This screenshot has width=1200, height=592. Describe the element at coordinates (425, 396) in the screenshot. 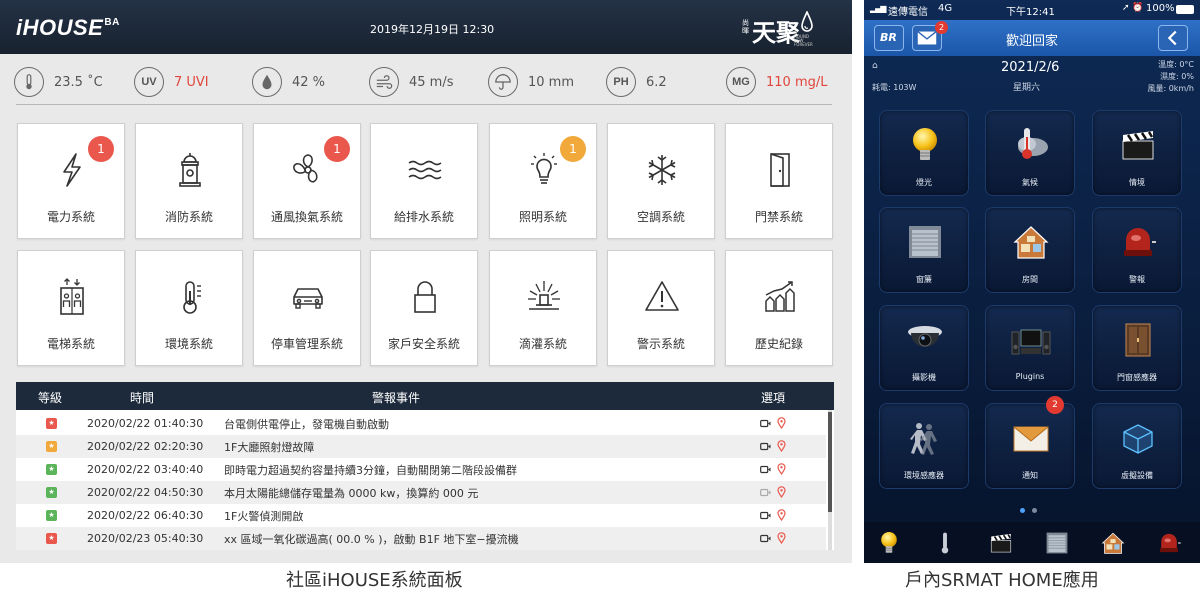

I see `alarm-table-header: 等級 時間 警報事件 選項` at that location.